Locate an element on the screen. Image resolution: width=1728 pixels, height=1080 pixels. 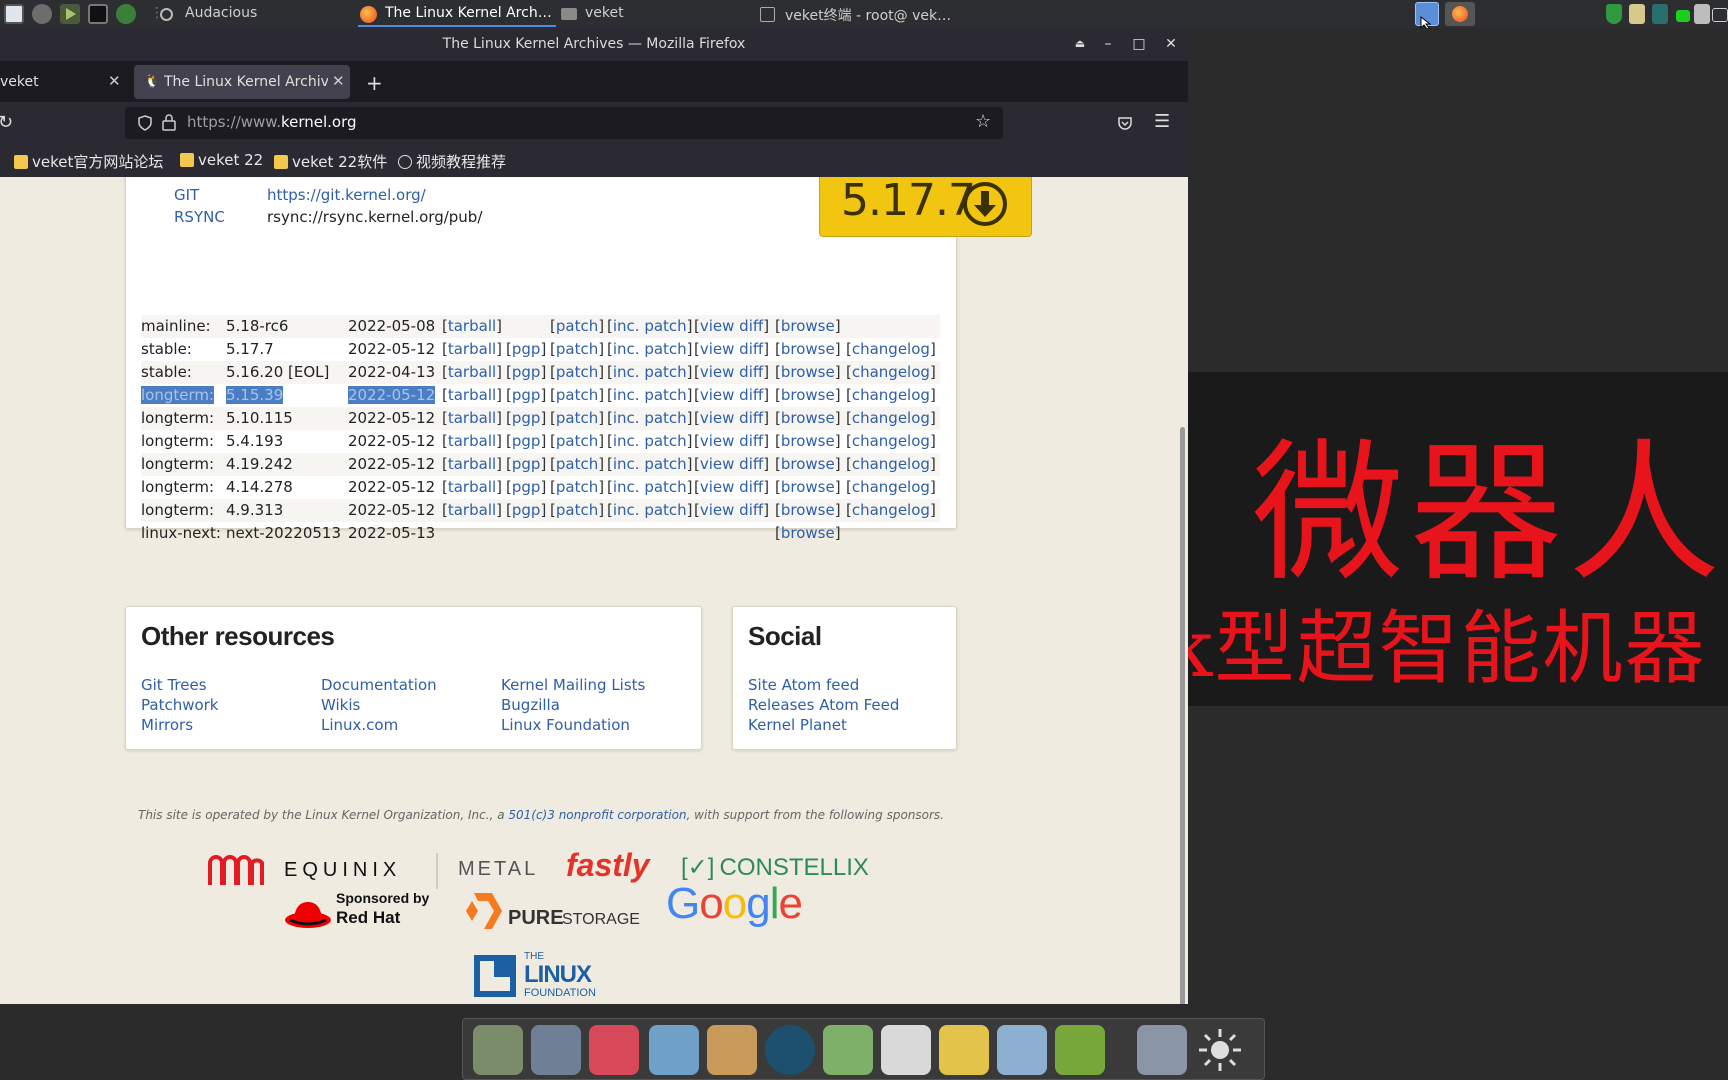
redhat-logo: Sponsored by Red Hat is located at coordinates (359, 911).